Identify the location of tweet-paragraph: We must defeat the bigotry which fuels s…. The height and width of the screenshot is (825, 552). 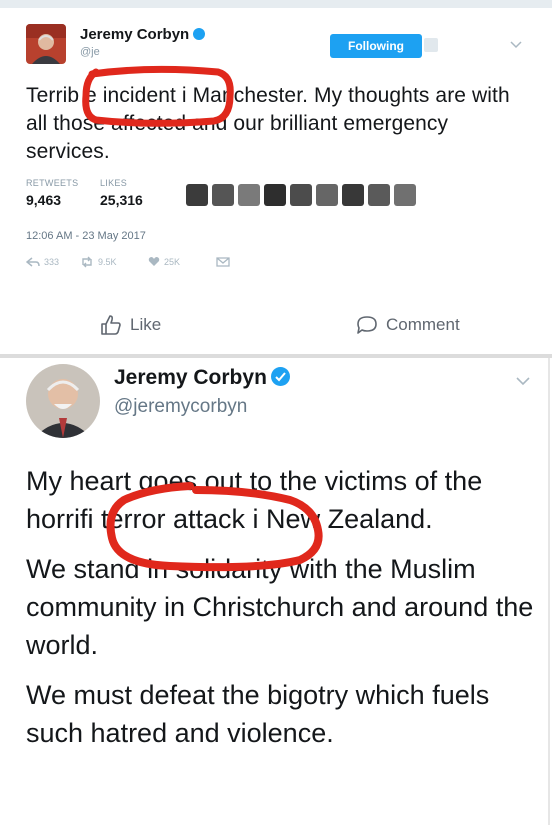
(258, 714).